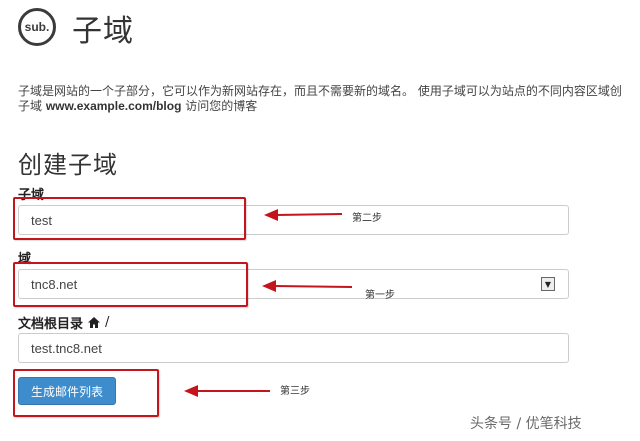  What do you see at coordinates (107, 322) in the screenshot?
I see `docroot-slash: /` at bounding box center [107, 322].